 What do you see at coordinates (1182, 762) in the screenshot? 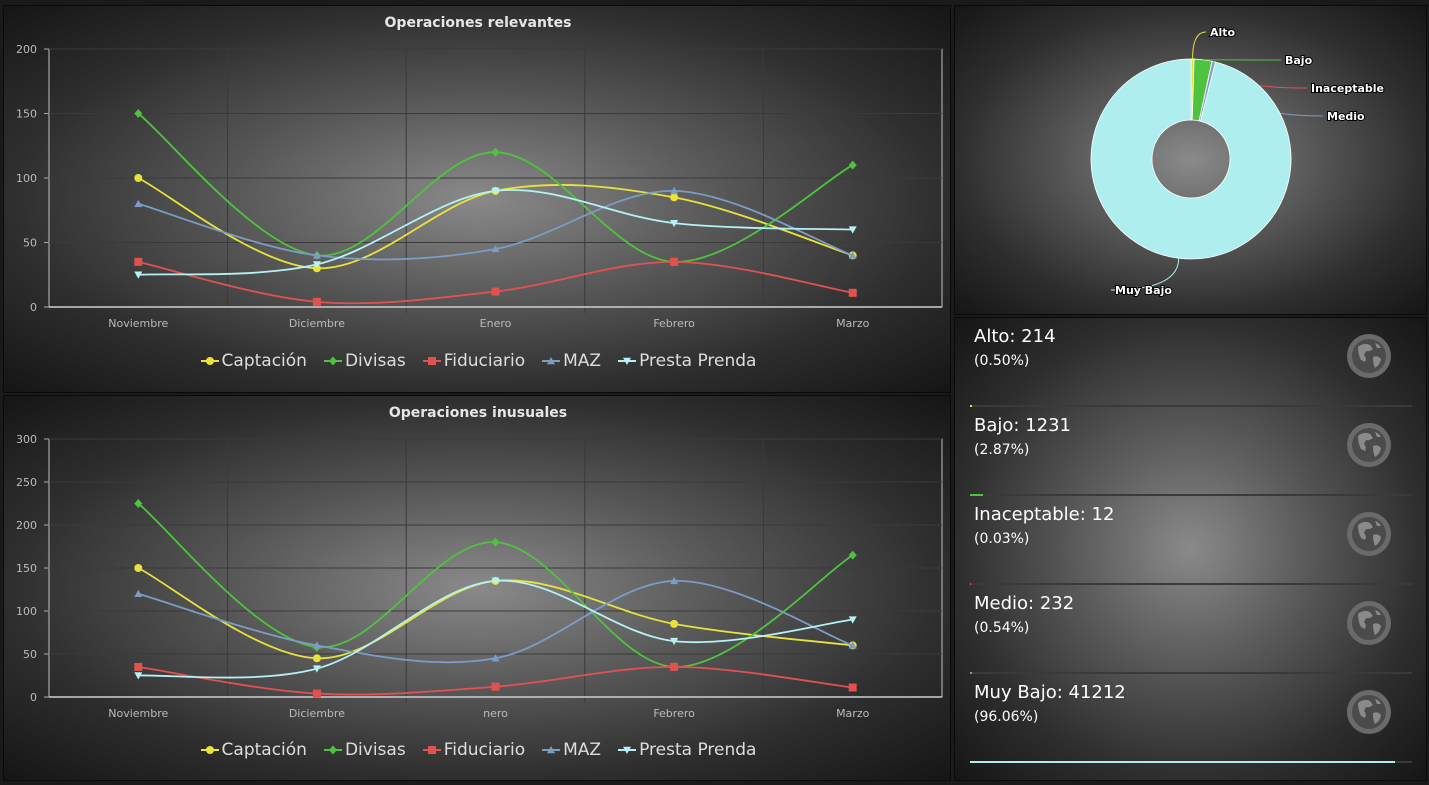
I see `summary-progress-bar` at bounding box center [1182, 762].